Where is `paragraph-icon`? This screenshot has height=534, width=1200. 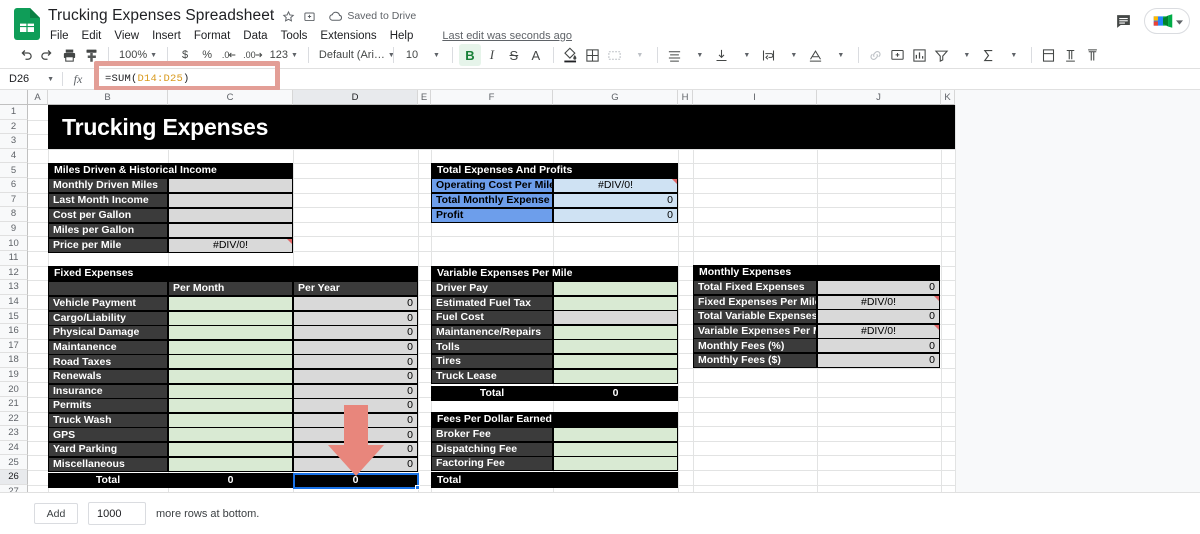 paragraph-icon is located at coordinates (1071, 55).